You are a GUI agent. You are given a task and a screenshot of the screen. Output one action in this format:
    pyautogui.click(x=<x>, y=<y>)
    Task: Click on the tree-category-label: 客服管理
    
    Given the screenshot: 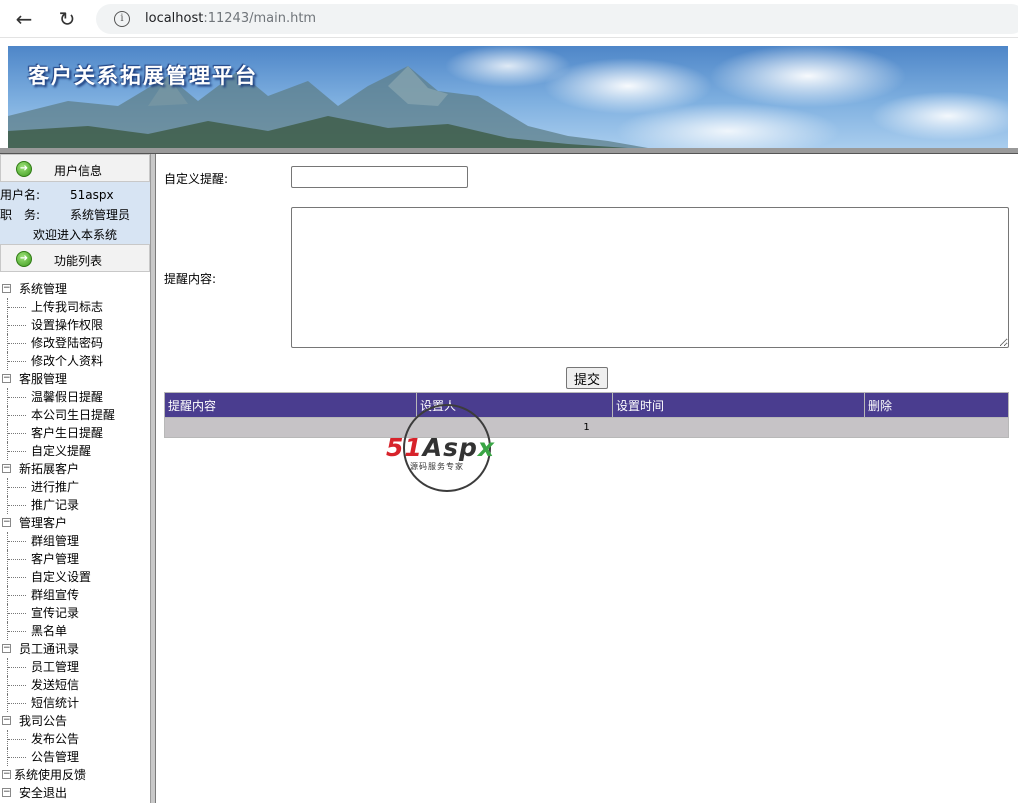 What is the action you would take?
    pyautogui.click(x=43, y=379)
    